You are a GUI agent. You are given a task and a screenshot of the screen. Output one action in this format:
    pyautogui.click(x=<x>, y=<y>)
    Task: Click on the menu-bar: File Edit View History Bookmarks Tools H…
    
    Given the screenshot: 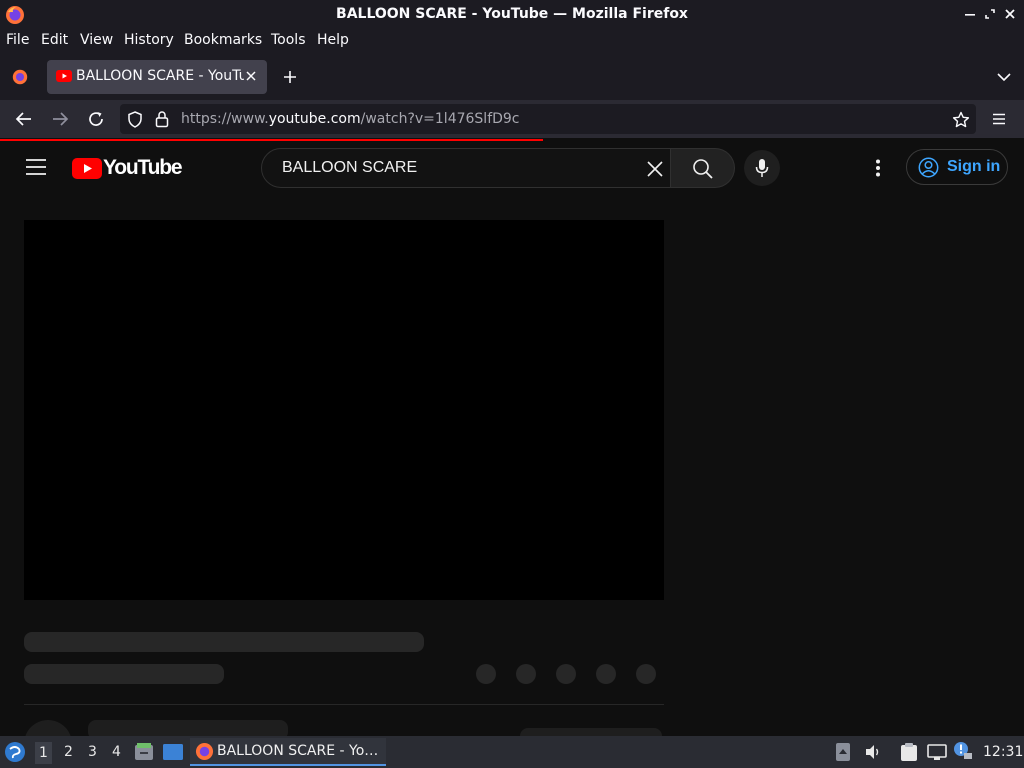 What is the action you would take?
    pyautogui.click(x=512, y=42)
    